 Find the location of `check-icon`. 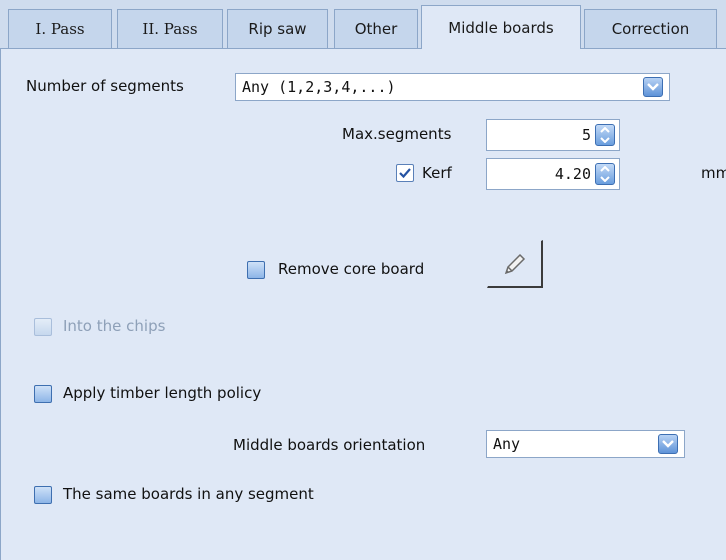

check-icon is located at coordinates (405, 173).